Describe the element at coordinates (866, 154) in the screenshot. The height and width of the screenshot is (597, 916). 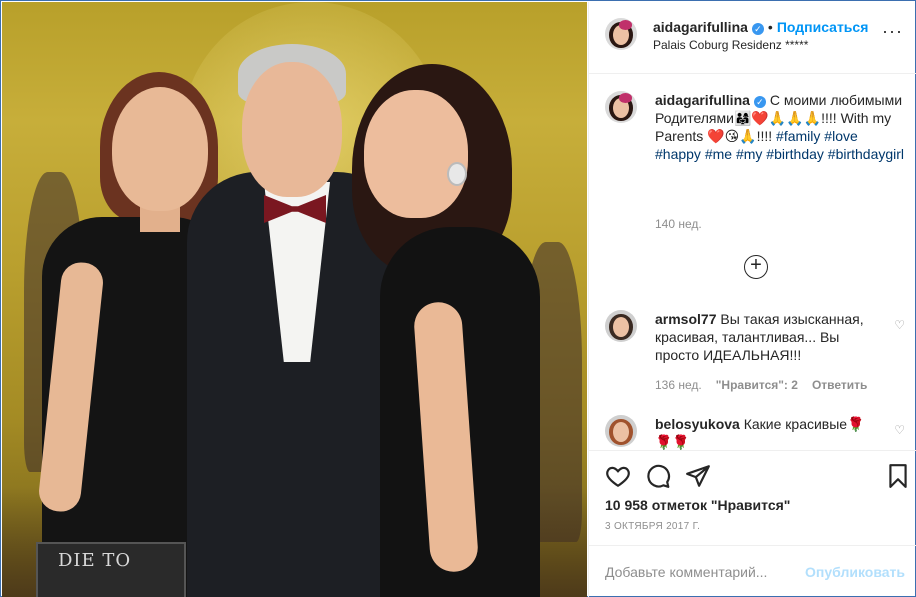
I see `hashtag-birthdaygirl: #birthdaygirl` at that location.